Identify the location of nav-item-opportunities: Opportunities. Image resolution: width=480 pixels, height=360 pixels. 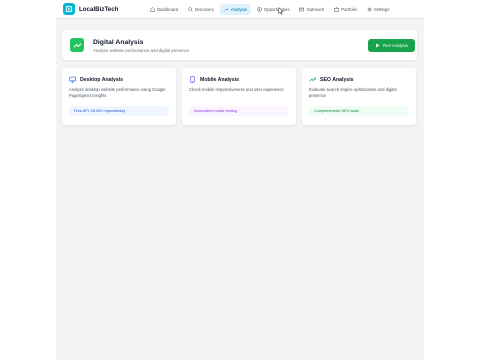
(273, 9).